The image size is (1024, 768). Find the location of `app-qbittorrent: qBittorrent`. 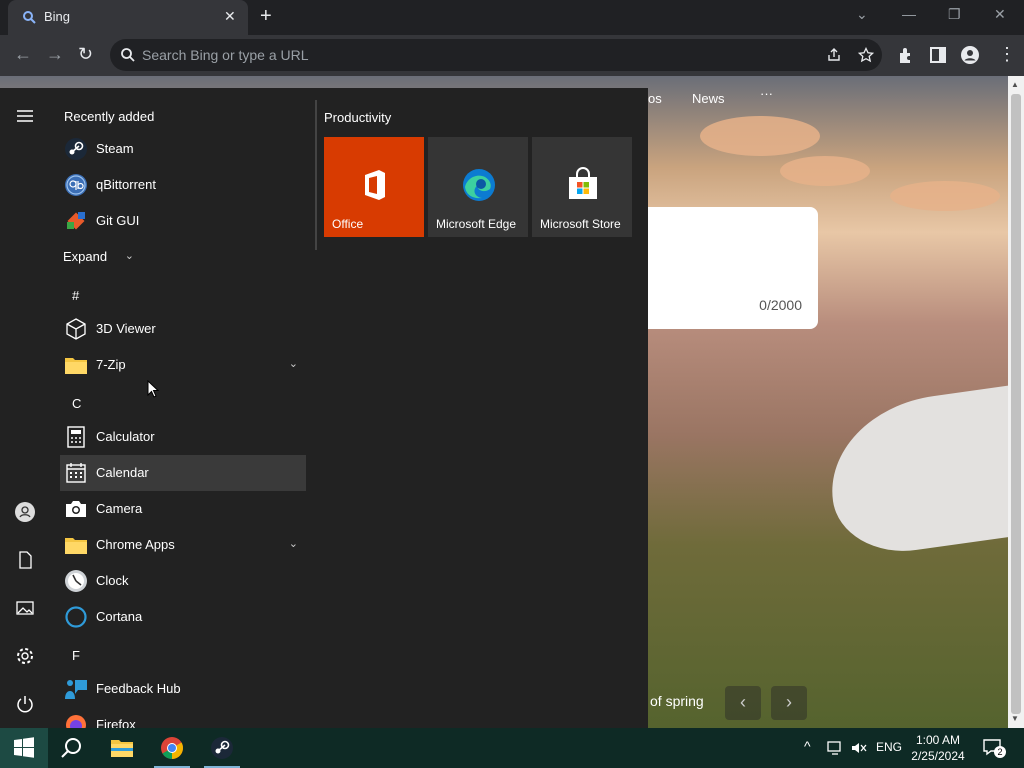

app-qbittorrent: qBittorrent is located at coordinates (183, 185).